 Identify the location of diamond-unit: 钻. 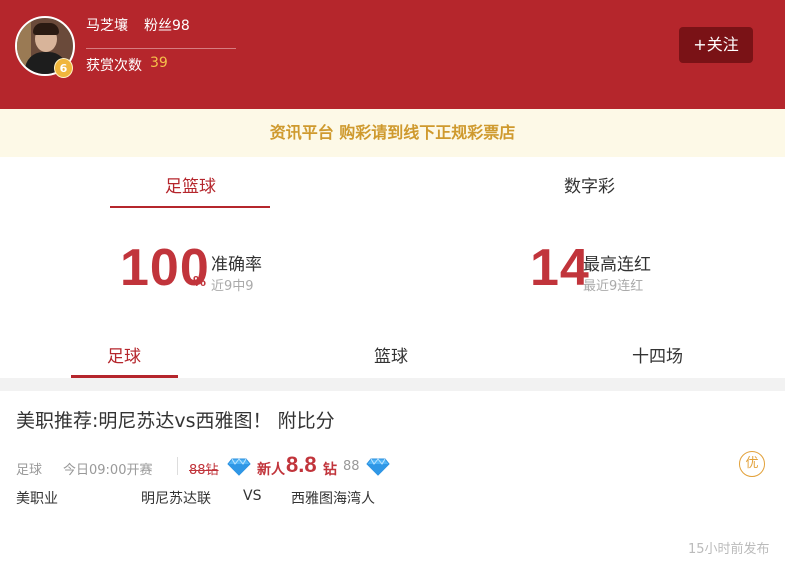
(330, 470).